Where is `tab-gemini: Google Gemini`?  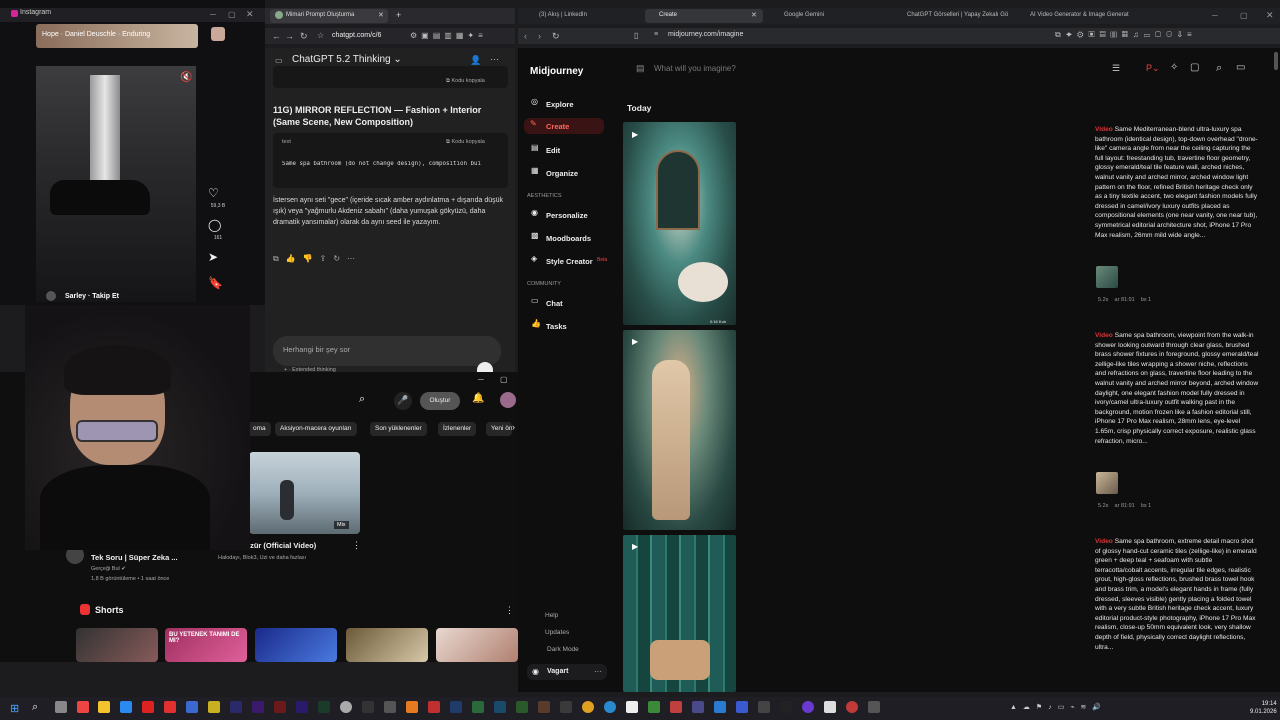 tab-gemini: Google Gemini is located at coordinates (829, 16).